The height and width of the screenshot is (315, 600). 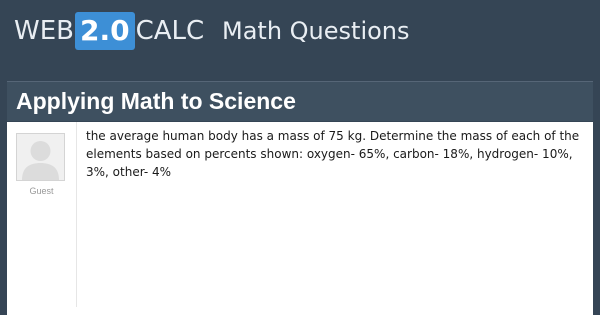 I want to click on logo-text-web: WEB, so click(x=44, y=31).